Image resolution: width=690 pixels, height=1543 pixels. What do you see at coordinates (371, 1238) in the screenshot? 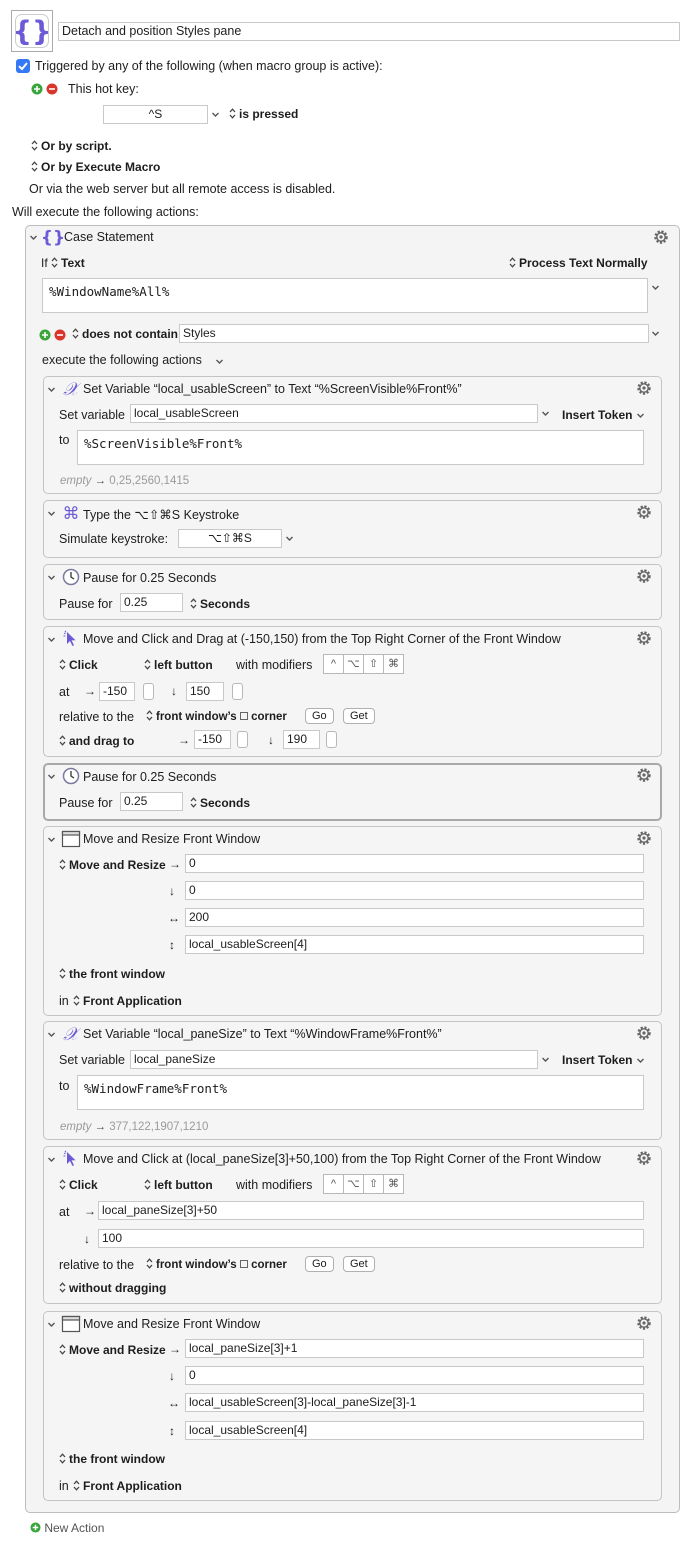
I see `click-y-field: 100` at bounding box center [371, 1238].